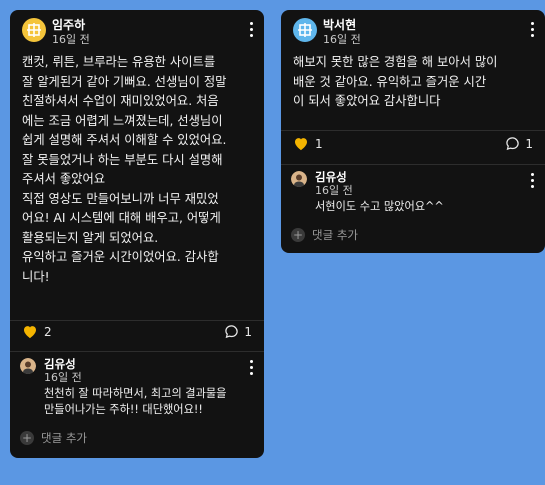  I want to click on reply-item: 김유성 16일 전 서현이도 수고 많았어요^^, so click(414, 193).